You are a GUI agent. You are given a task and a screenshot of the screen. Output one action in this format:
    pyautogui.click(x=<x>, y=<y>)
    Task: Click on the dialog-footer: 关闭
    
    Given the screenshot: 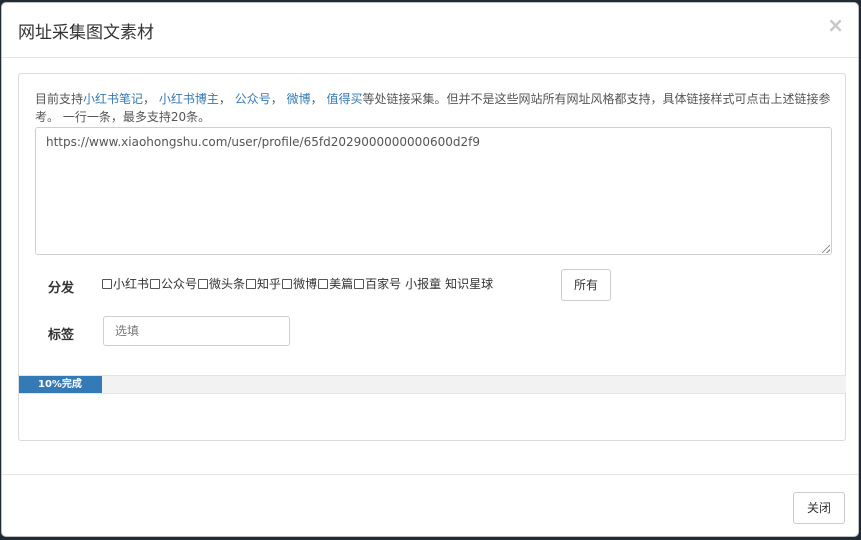 What is the action you would take?
    pyautogui.click(x=430, y=505)
    